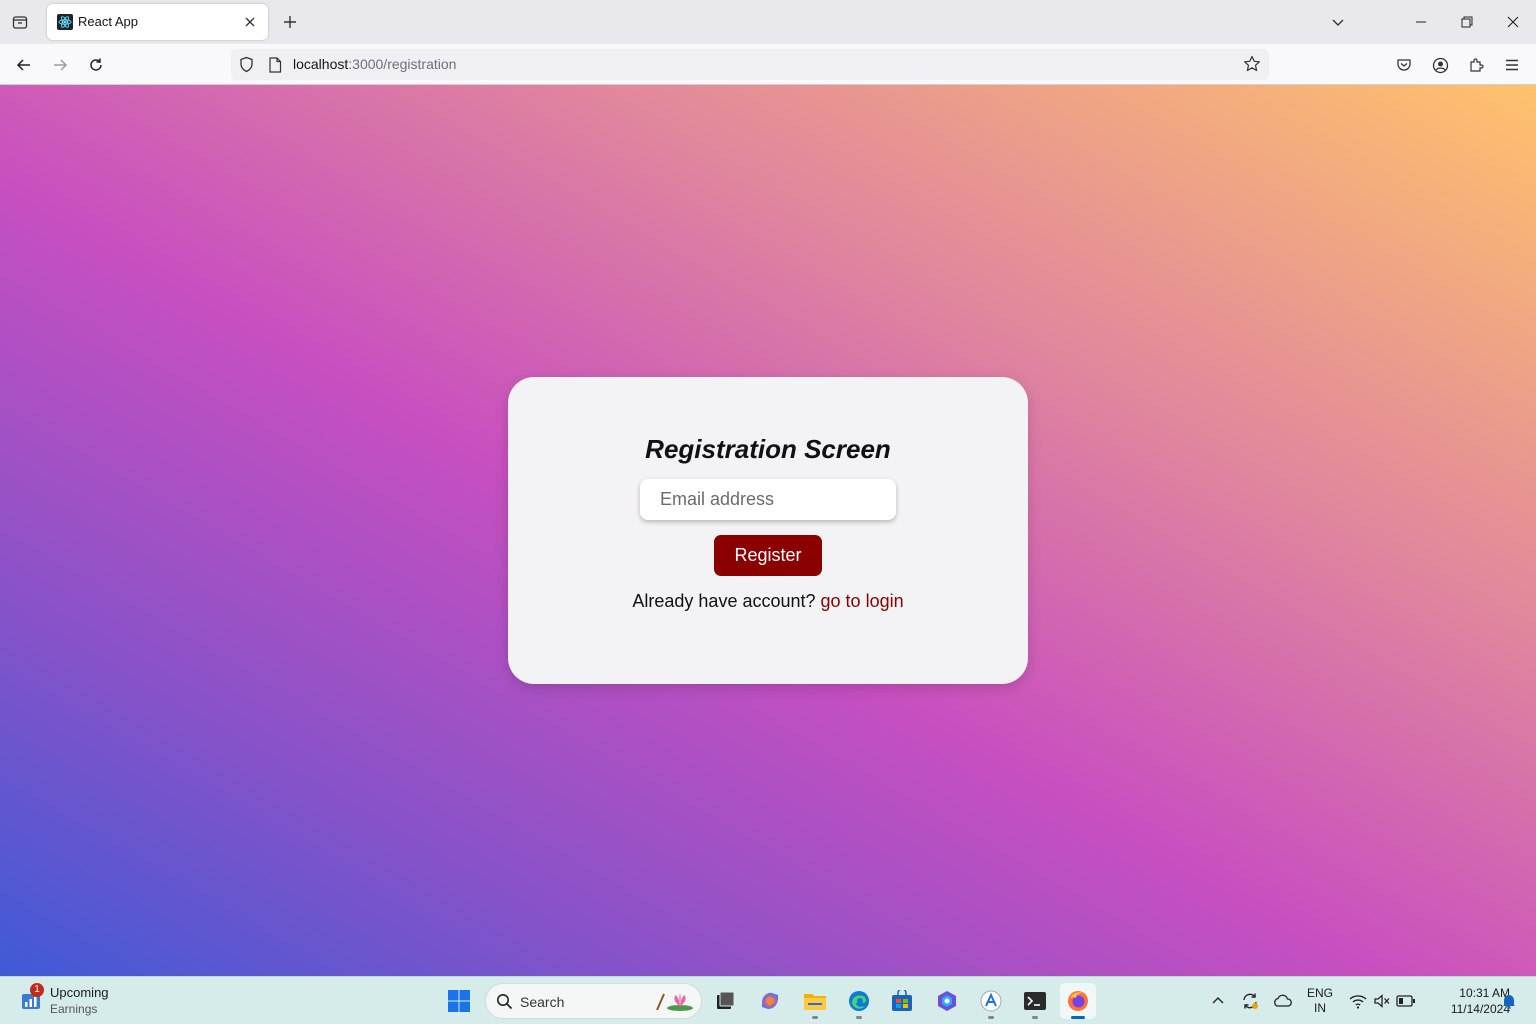 This screenshot has width=1536, height=1024. I want to click on url-bar: localhost:3000/registration, so click(750, 64).